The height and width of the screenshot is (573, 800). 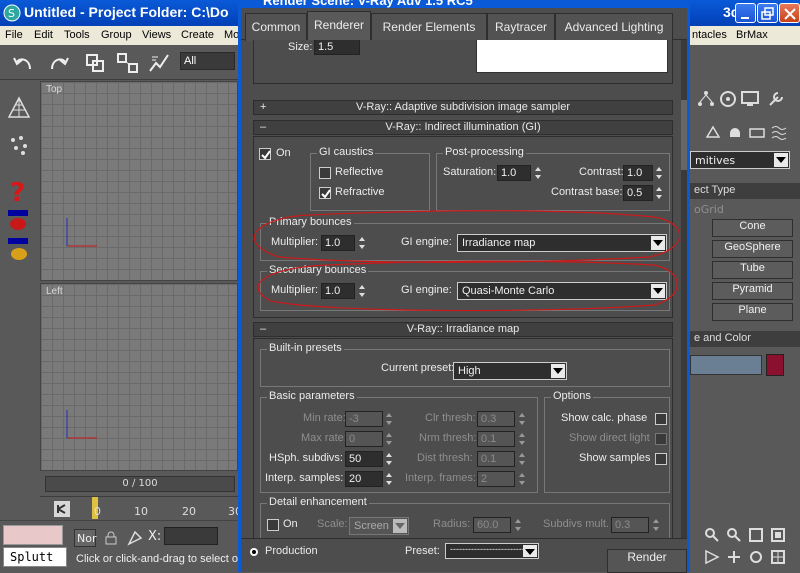 I want to click on tab-common: Common, so click(x=276, y=27).